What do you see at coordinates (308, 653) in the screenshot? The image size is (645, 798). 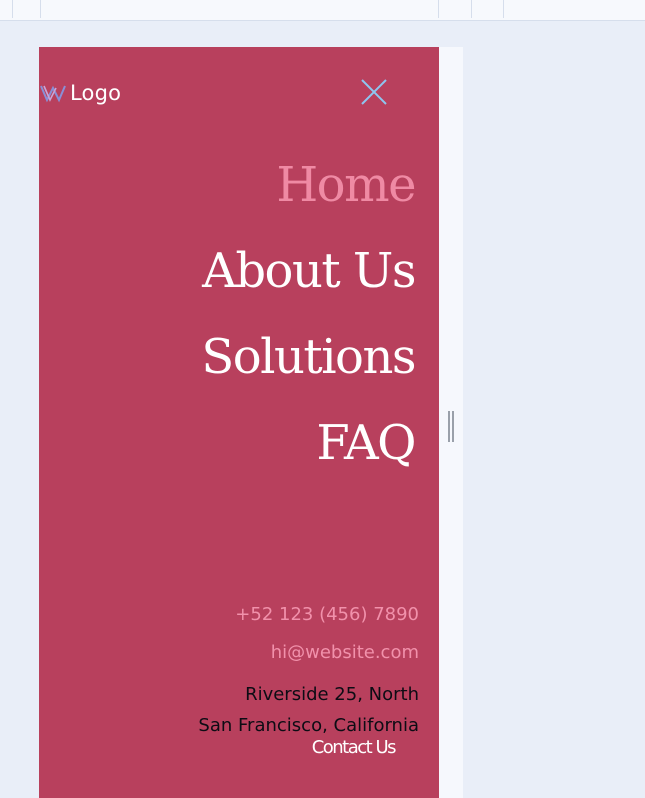 I see `email-link: hi@website.com` at bounding box center [308, 653].